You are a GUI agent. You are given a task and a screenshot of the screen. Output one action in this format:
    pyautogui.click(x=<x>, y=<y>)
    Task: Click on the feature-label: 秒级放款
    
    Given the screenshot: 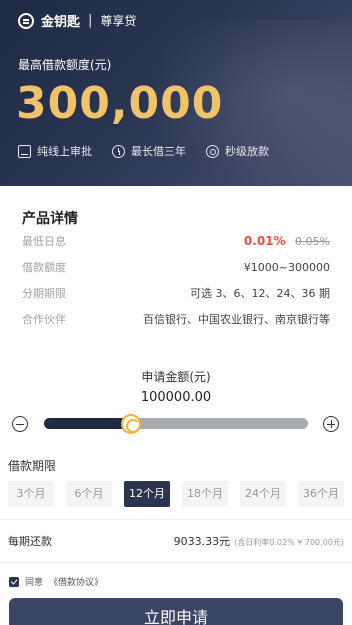 What is the action you would take?
    pyautogui.click(x=247, y=151)
    